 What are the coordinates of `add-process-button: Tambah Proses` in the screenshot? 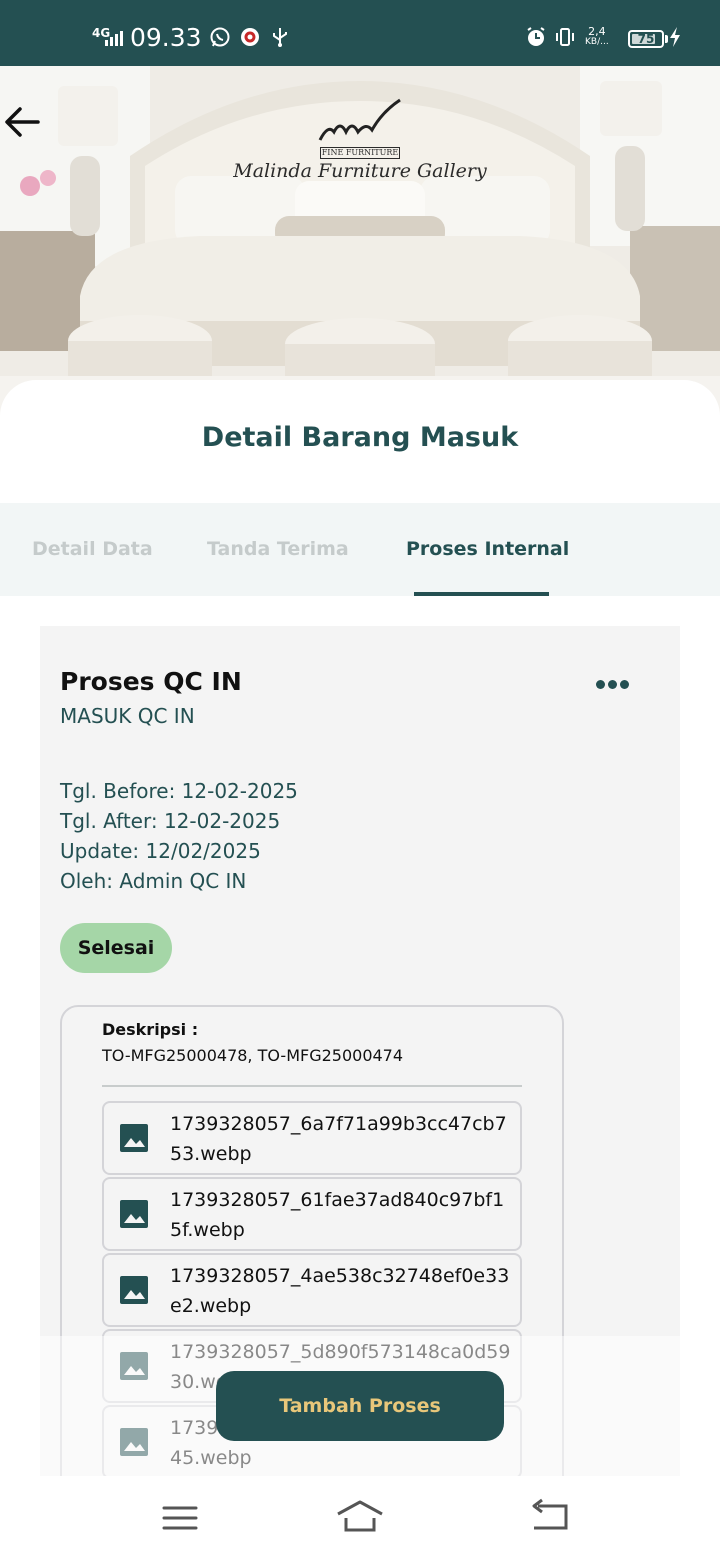 It's located at (360, 1406).